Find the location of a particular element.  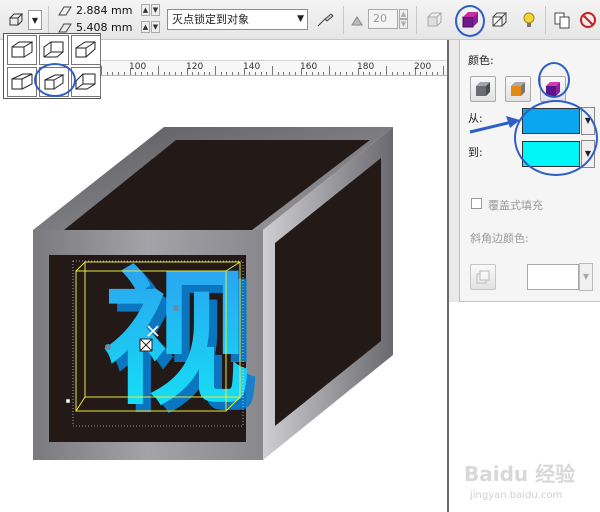

bevel-use-extrude-color-button is located at coordinates (483, 277).